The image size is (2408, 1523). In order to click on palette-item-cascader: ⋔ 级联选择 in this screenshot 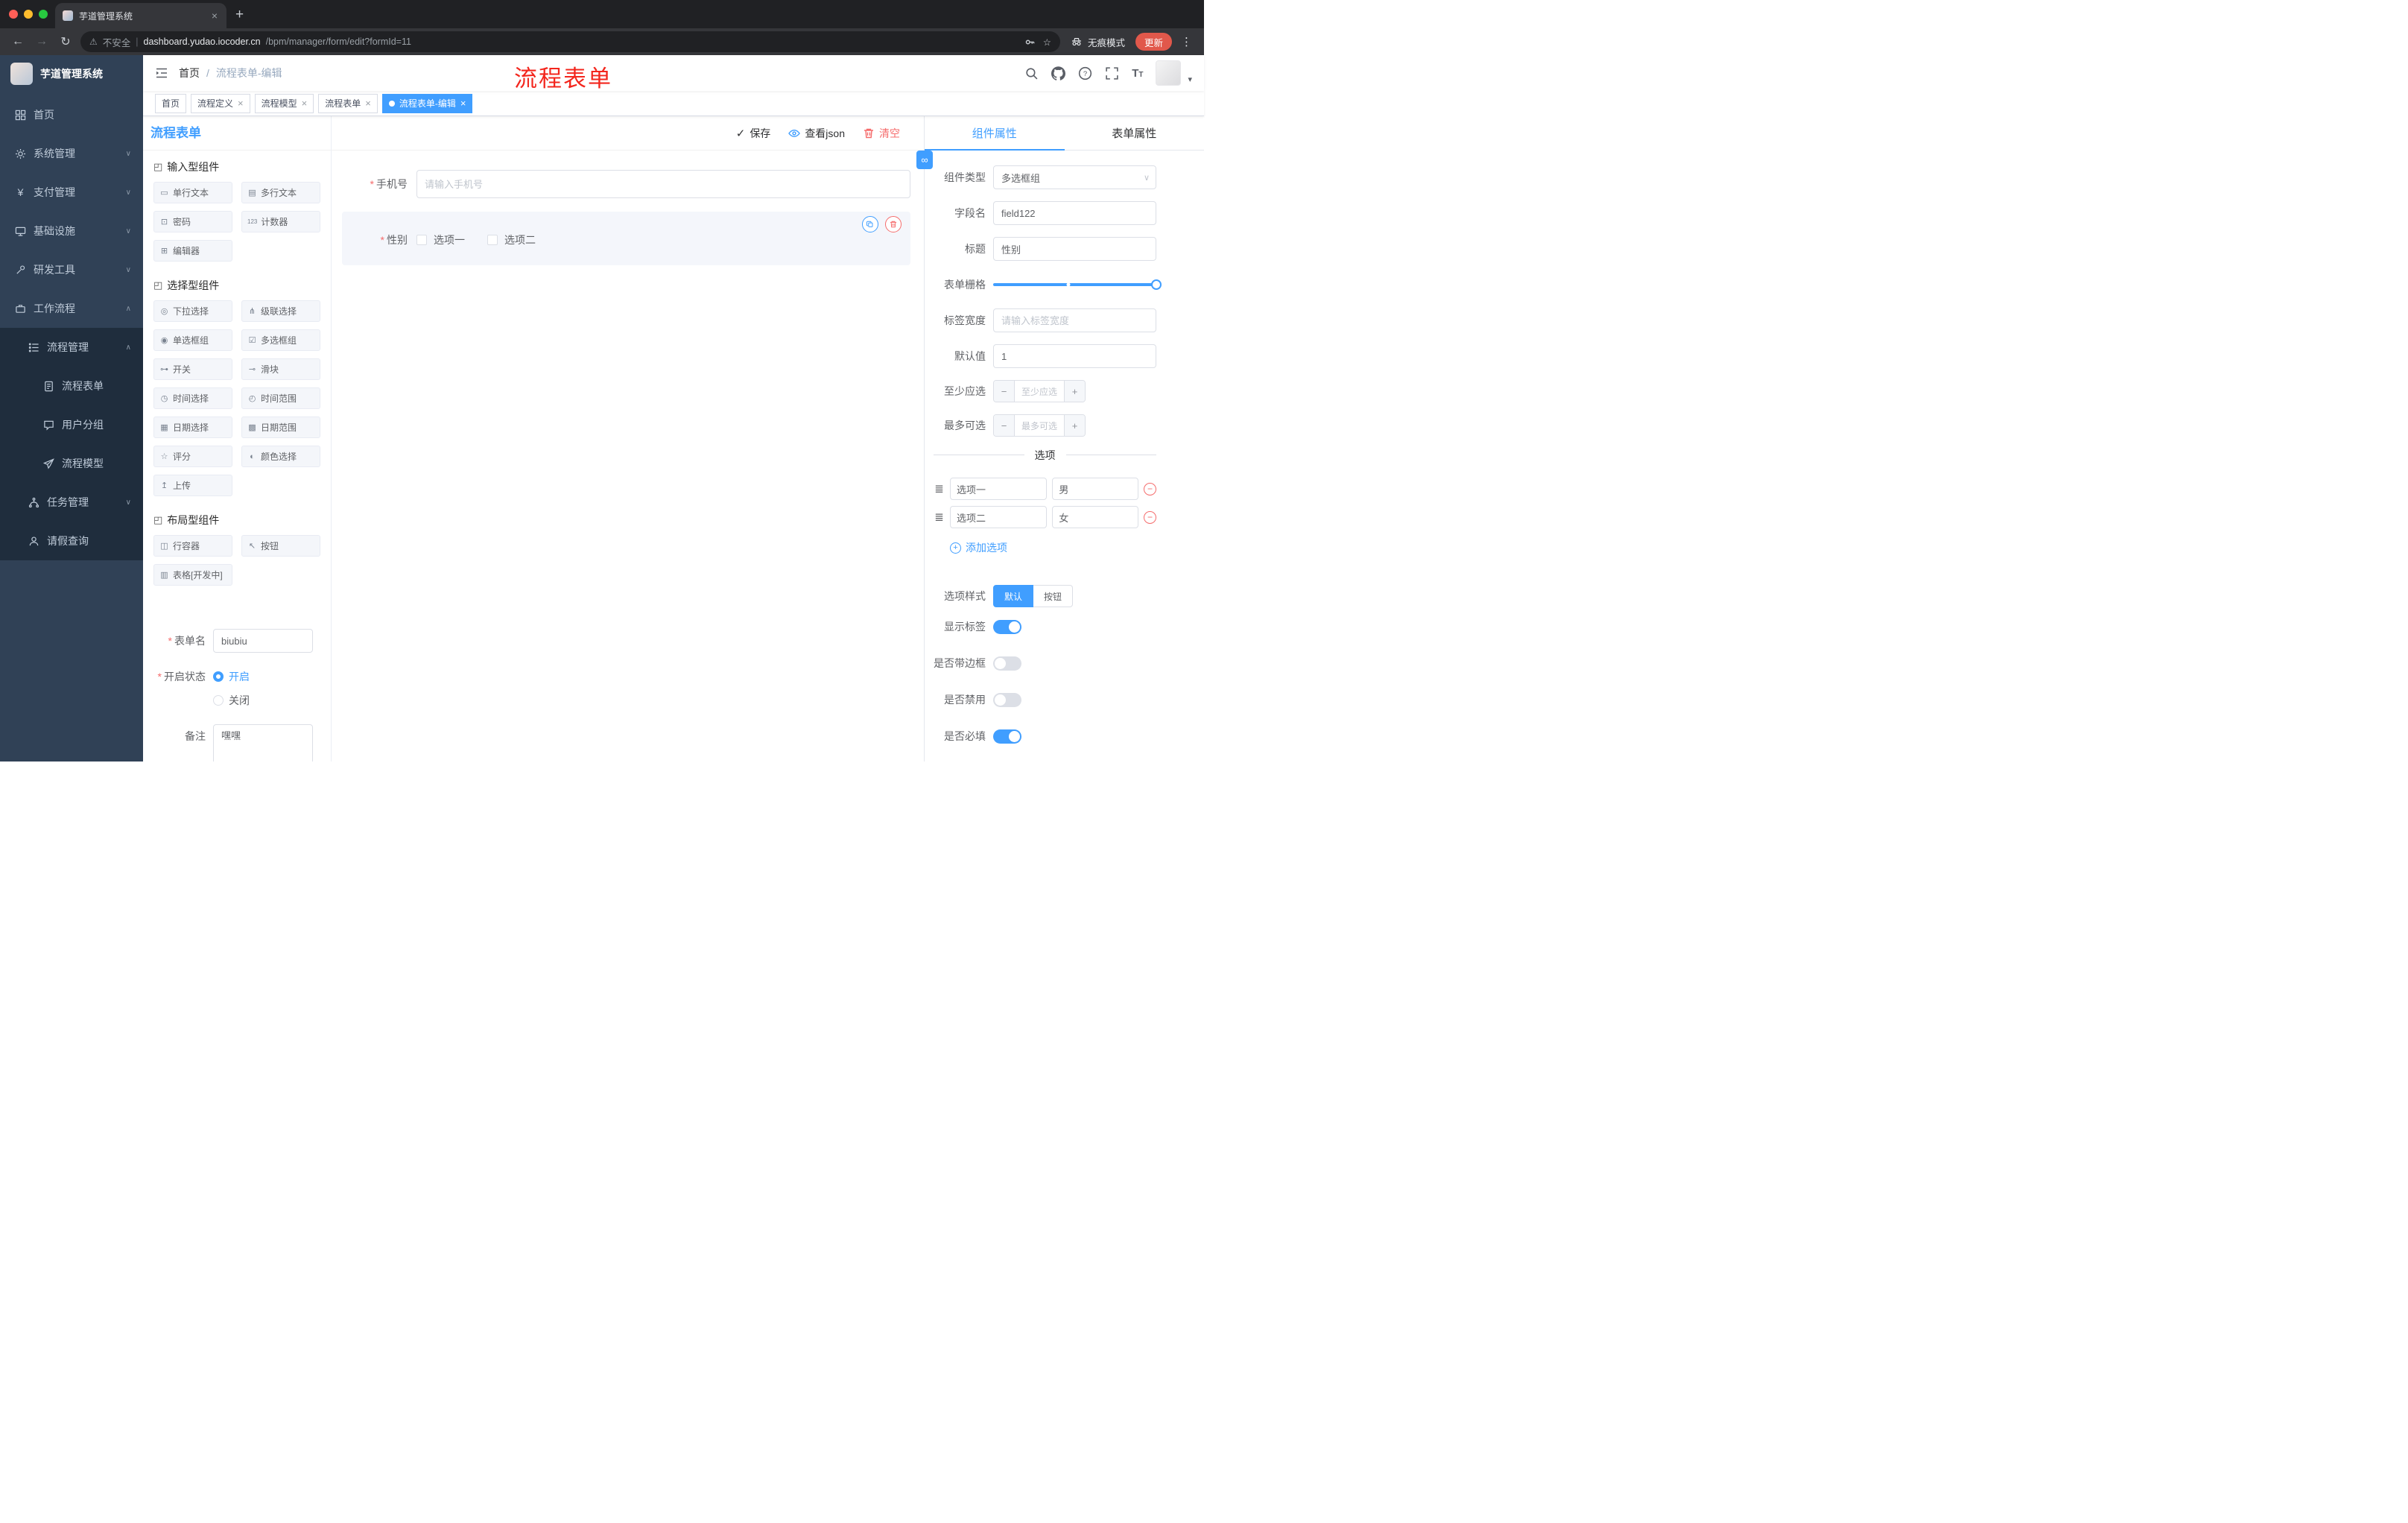, I will do `click(280, 311)`.